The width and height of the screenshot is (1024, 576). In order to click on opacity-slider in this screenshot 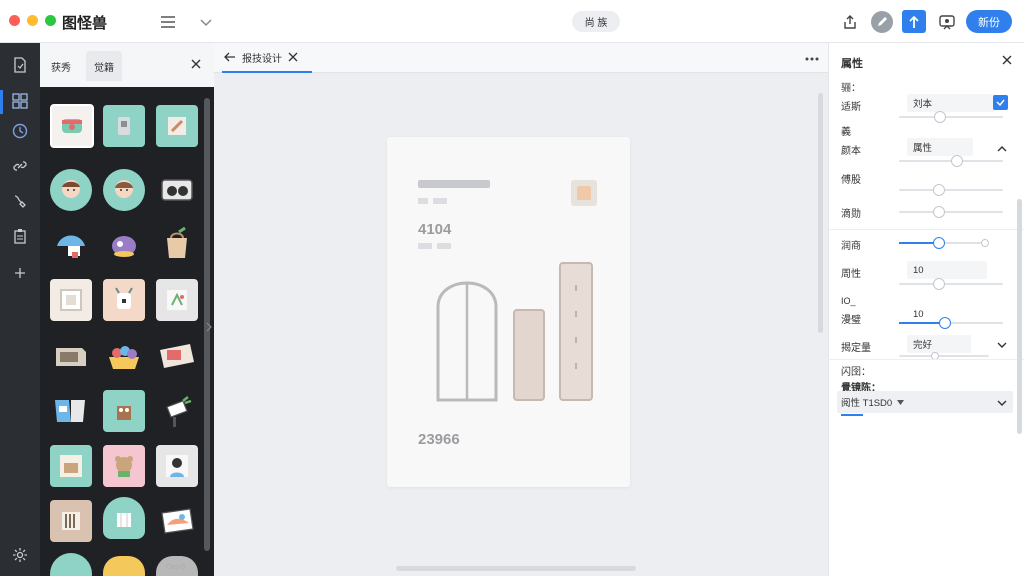, I will do `click(944, 243)`.